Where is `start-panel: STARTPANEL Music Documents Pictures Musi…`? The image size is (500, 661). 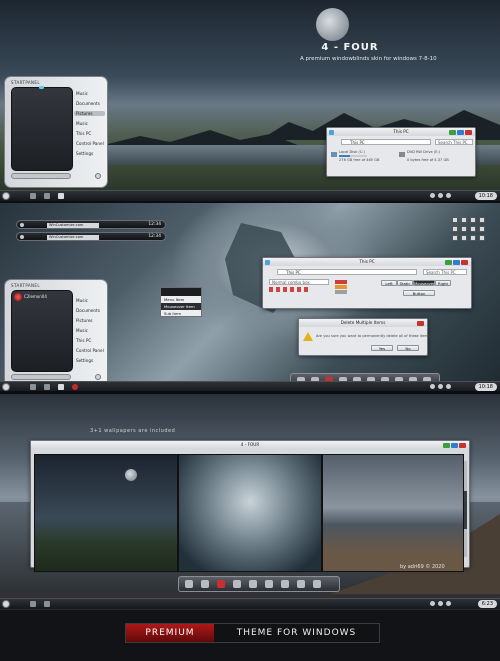
start-panel: STARTPANEL Music Documents Pictures Musi… is located at coordinates (56, 132).